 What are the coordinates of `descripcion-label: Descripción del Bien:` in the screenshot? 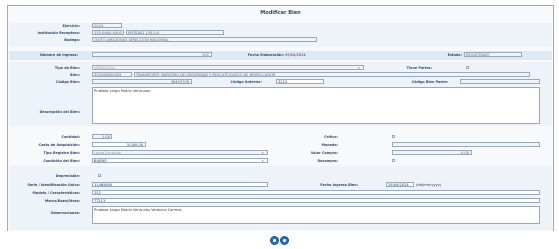 It's located at (59, 112).